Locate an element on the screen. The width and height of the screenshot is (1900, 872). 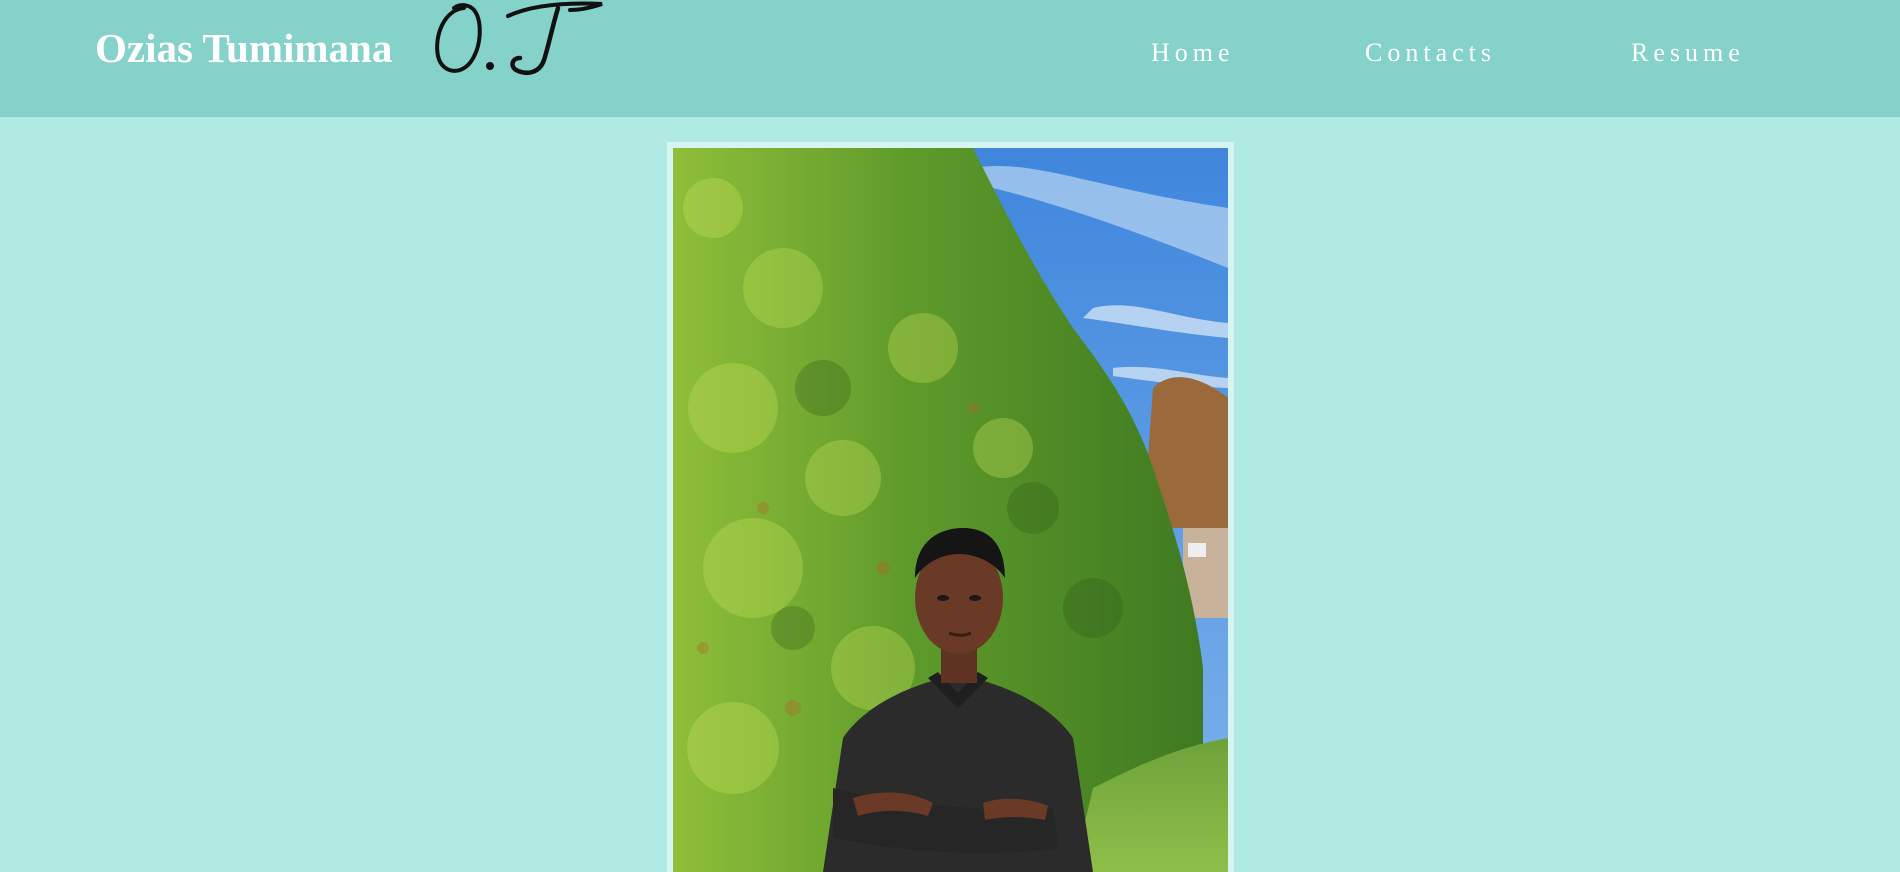
nav-resume-link: Resume is located at coordinates (1688, 53).